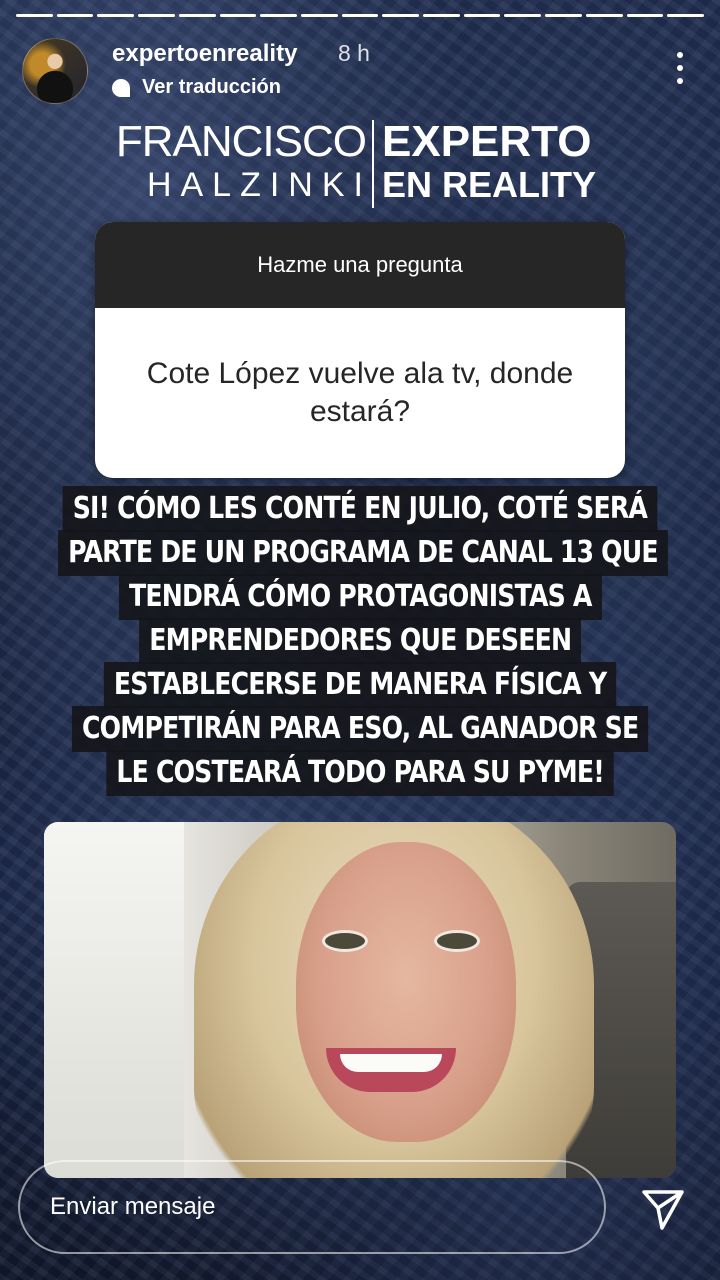 This screenshot has width=720, height=1280. I want to click on message-input: Enviar mensaje, so click(312, 1207).